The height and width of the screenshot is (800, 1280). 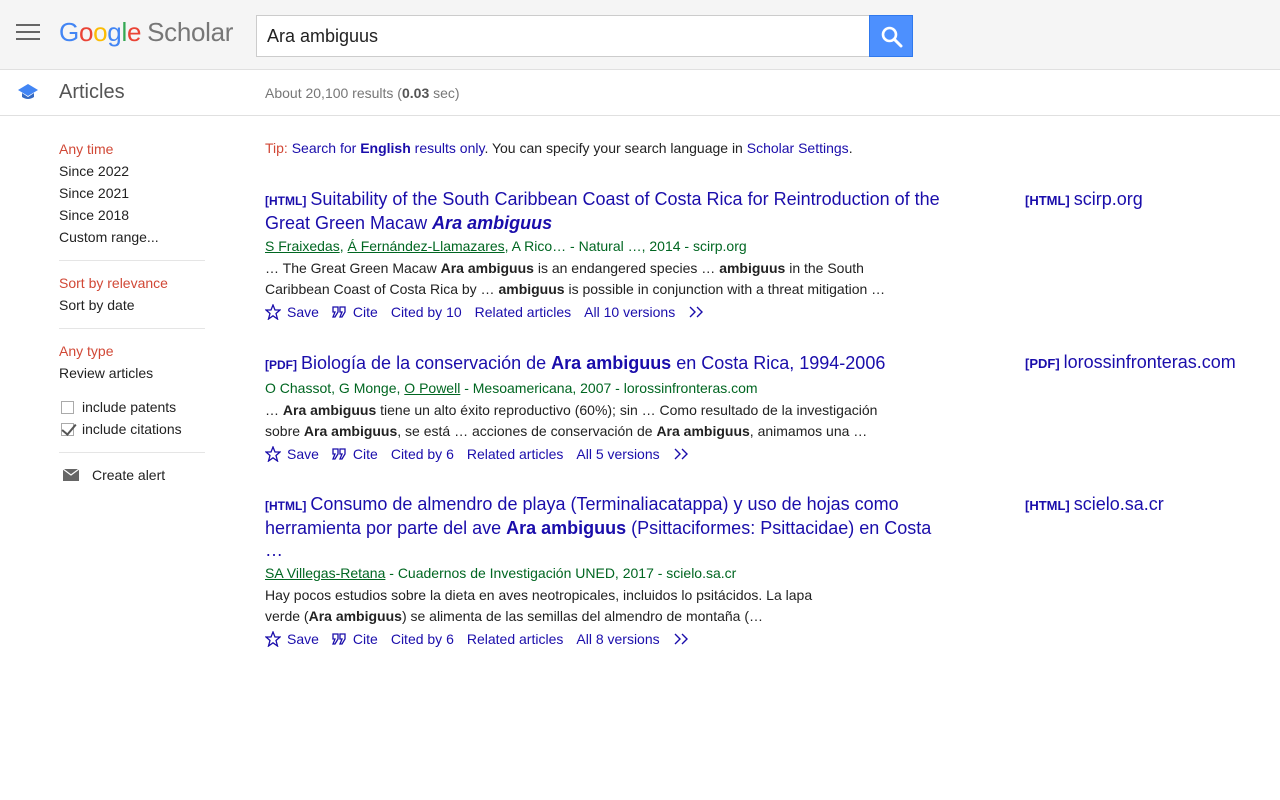 I want to click on all-versions-link: All 10 versions, so click(x=629, y=312).